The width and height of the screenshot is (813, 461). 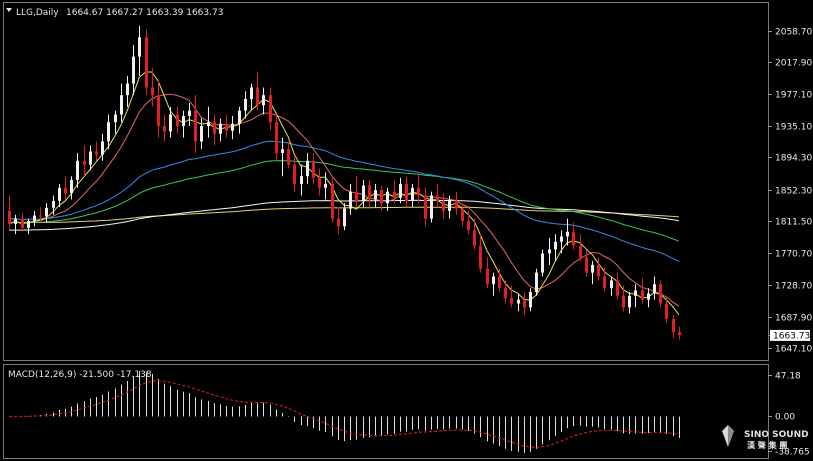 I want to click on price-tick-label: 1811.50, so click(x=793, y=223).